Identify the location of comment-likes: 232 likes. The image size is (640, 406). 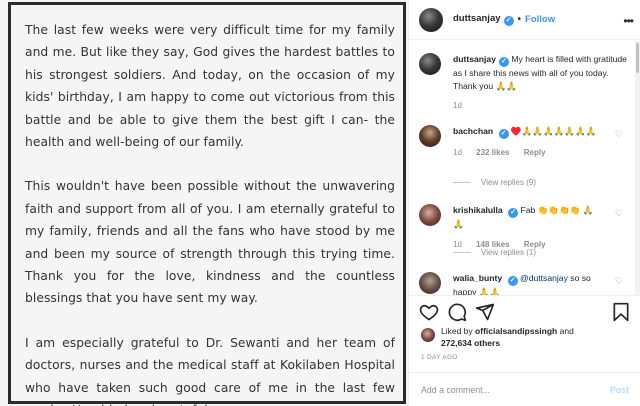
(492, 152).